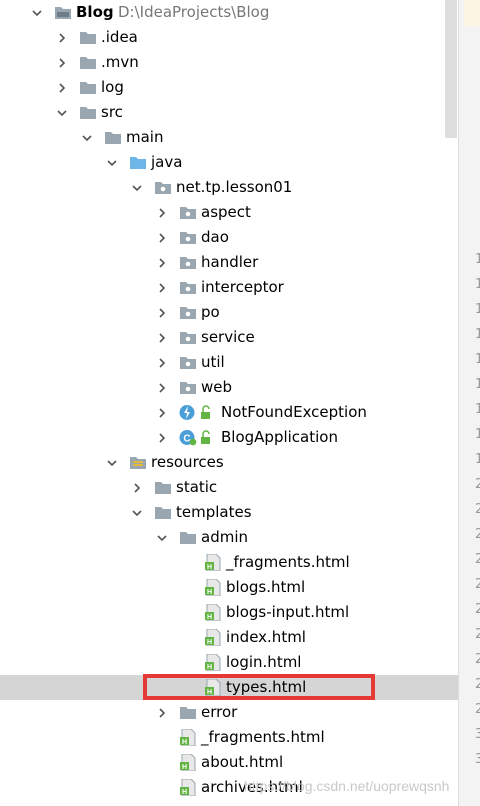 The height and width of the screenshot is (806, 480). I want to click on tree-row: util, so click(229, 362).